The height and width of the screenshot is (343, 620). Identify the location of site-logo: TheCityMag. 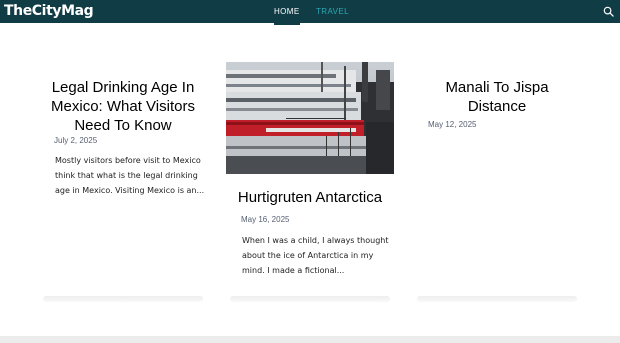
(49, 11).